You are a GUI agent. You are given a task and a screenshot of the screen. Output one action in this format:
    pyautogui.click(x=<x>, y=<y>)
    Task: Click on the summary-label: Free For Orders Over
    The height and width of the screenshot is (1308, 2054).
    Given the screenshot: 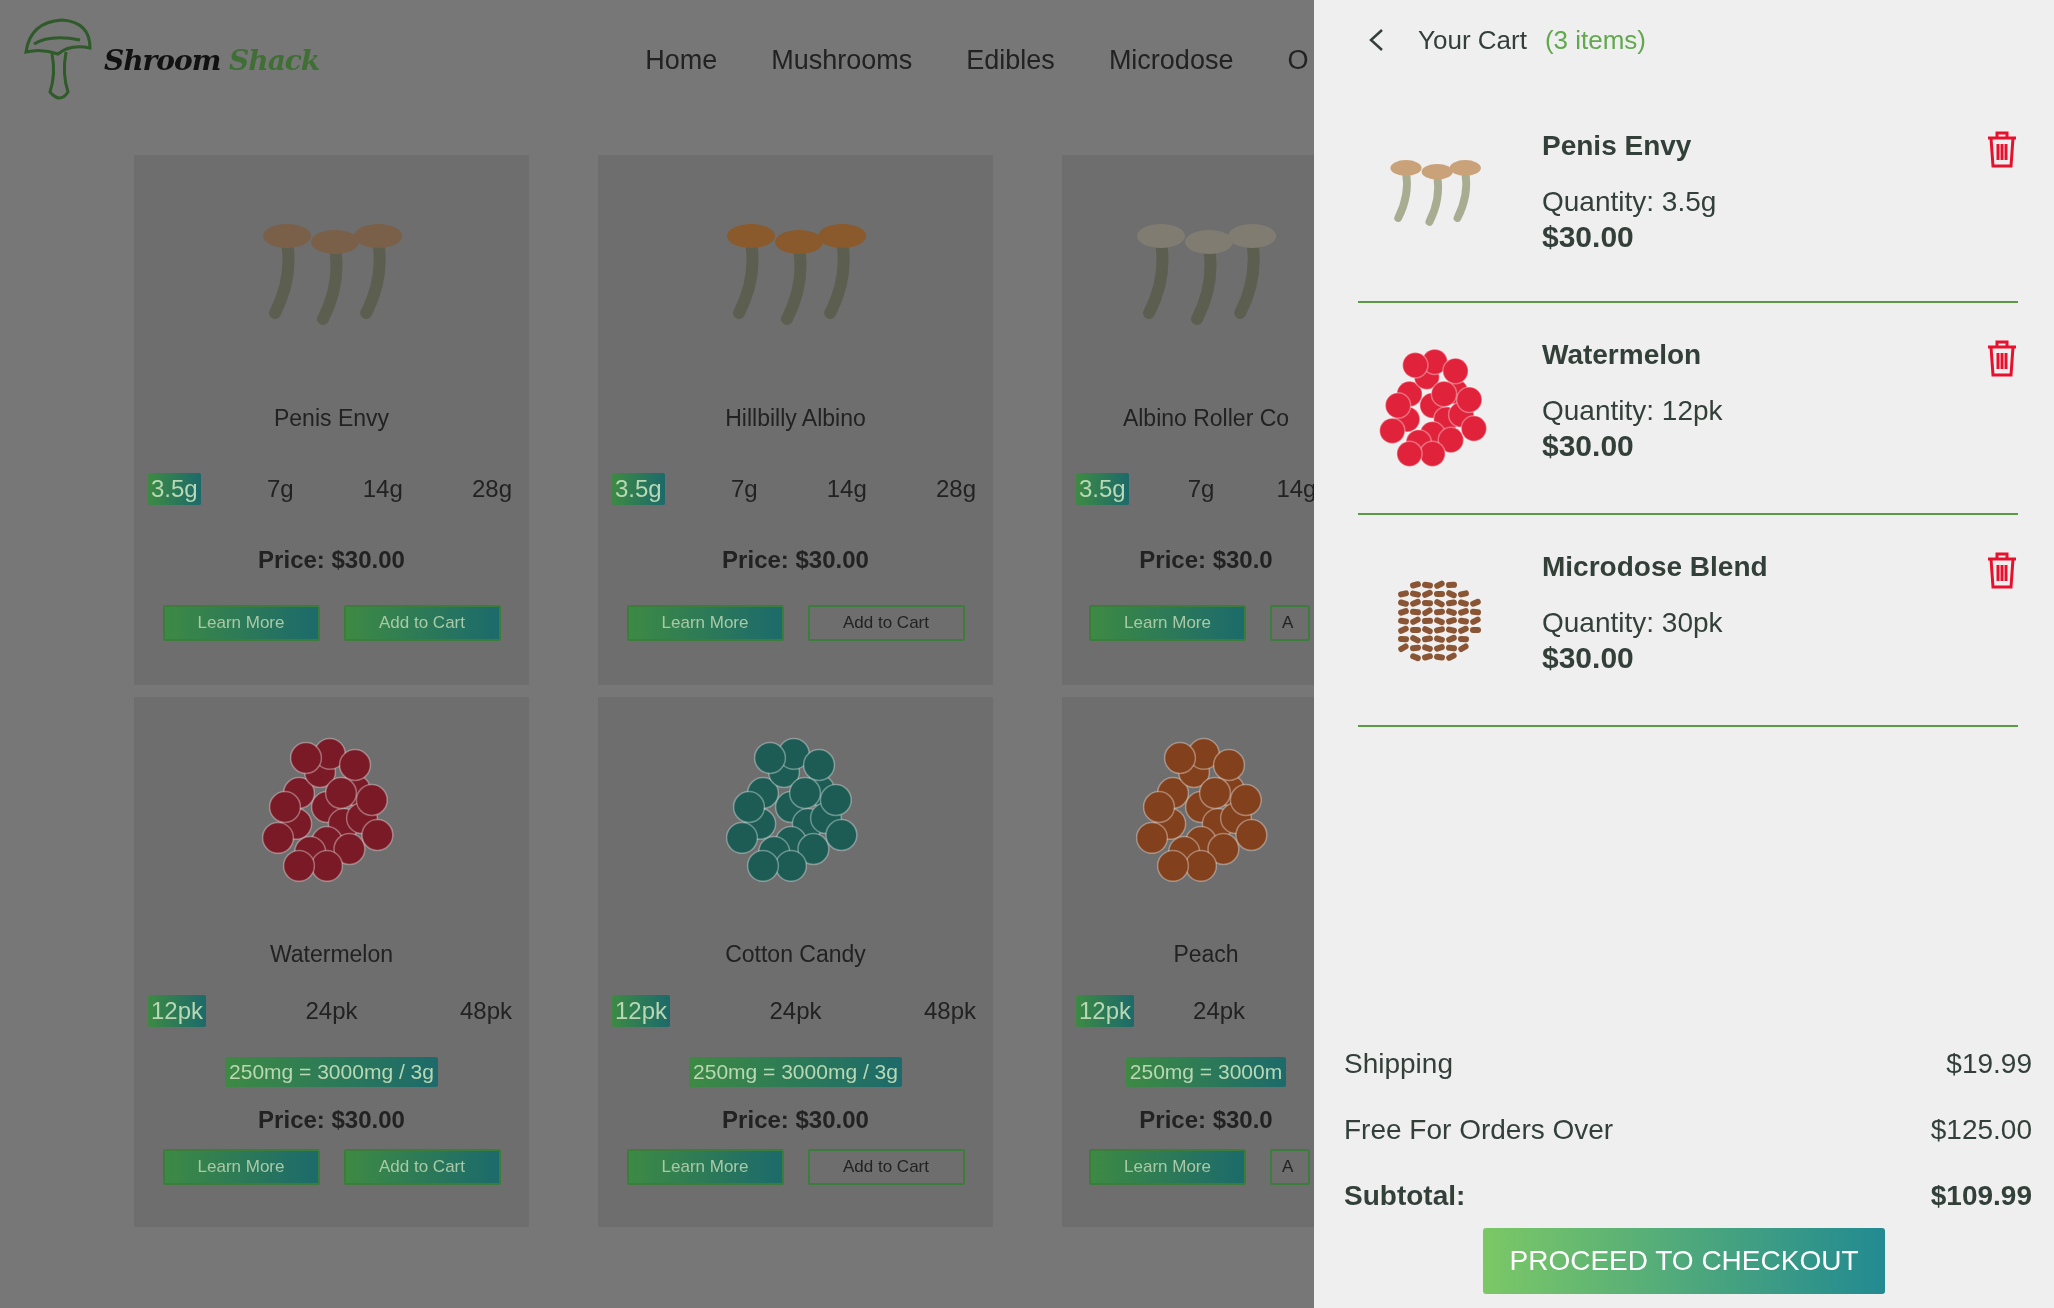 What is the action you would take?
    pyautogui.click(x=1479, y=1130)
    